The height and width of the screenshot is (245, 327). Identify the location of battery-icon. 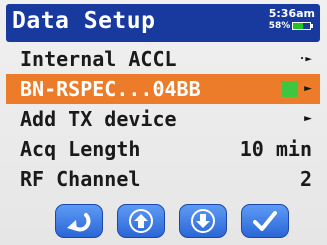
(303, 26).